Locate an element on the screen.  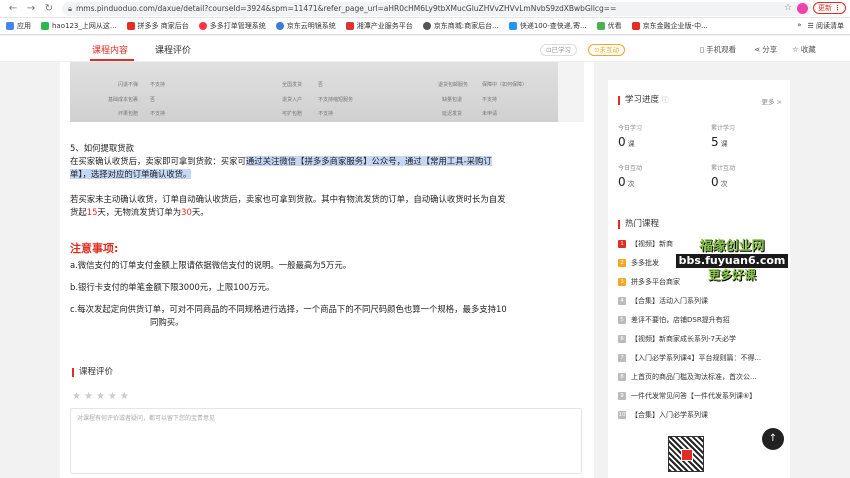
pdd-icon is located at coordinates (130, 26).